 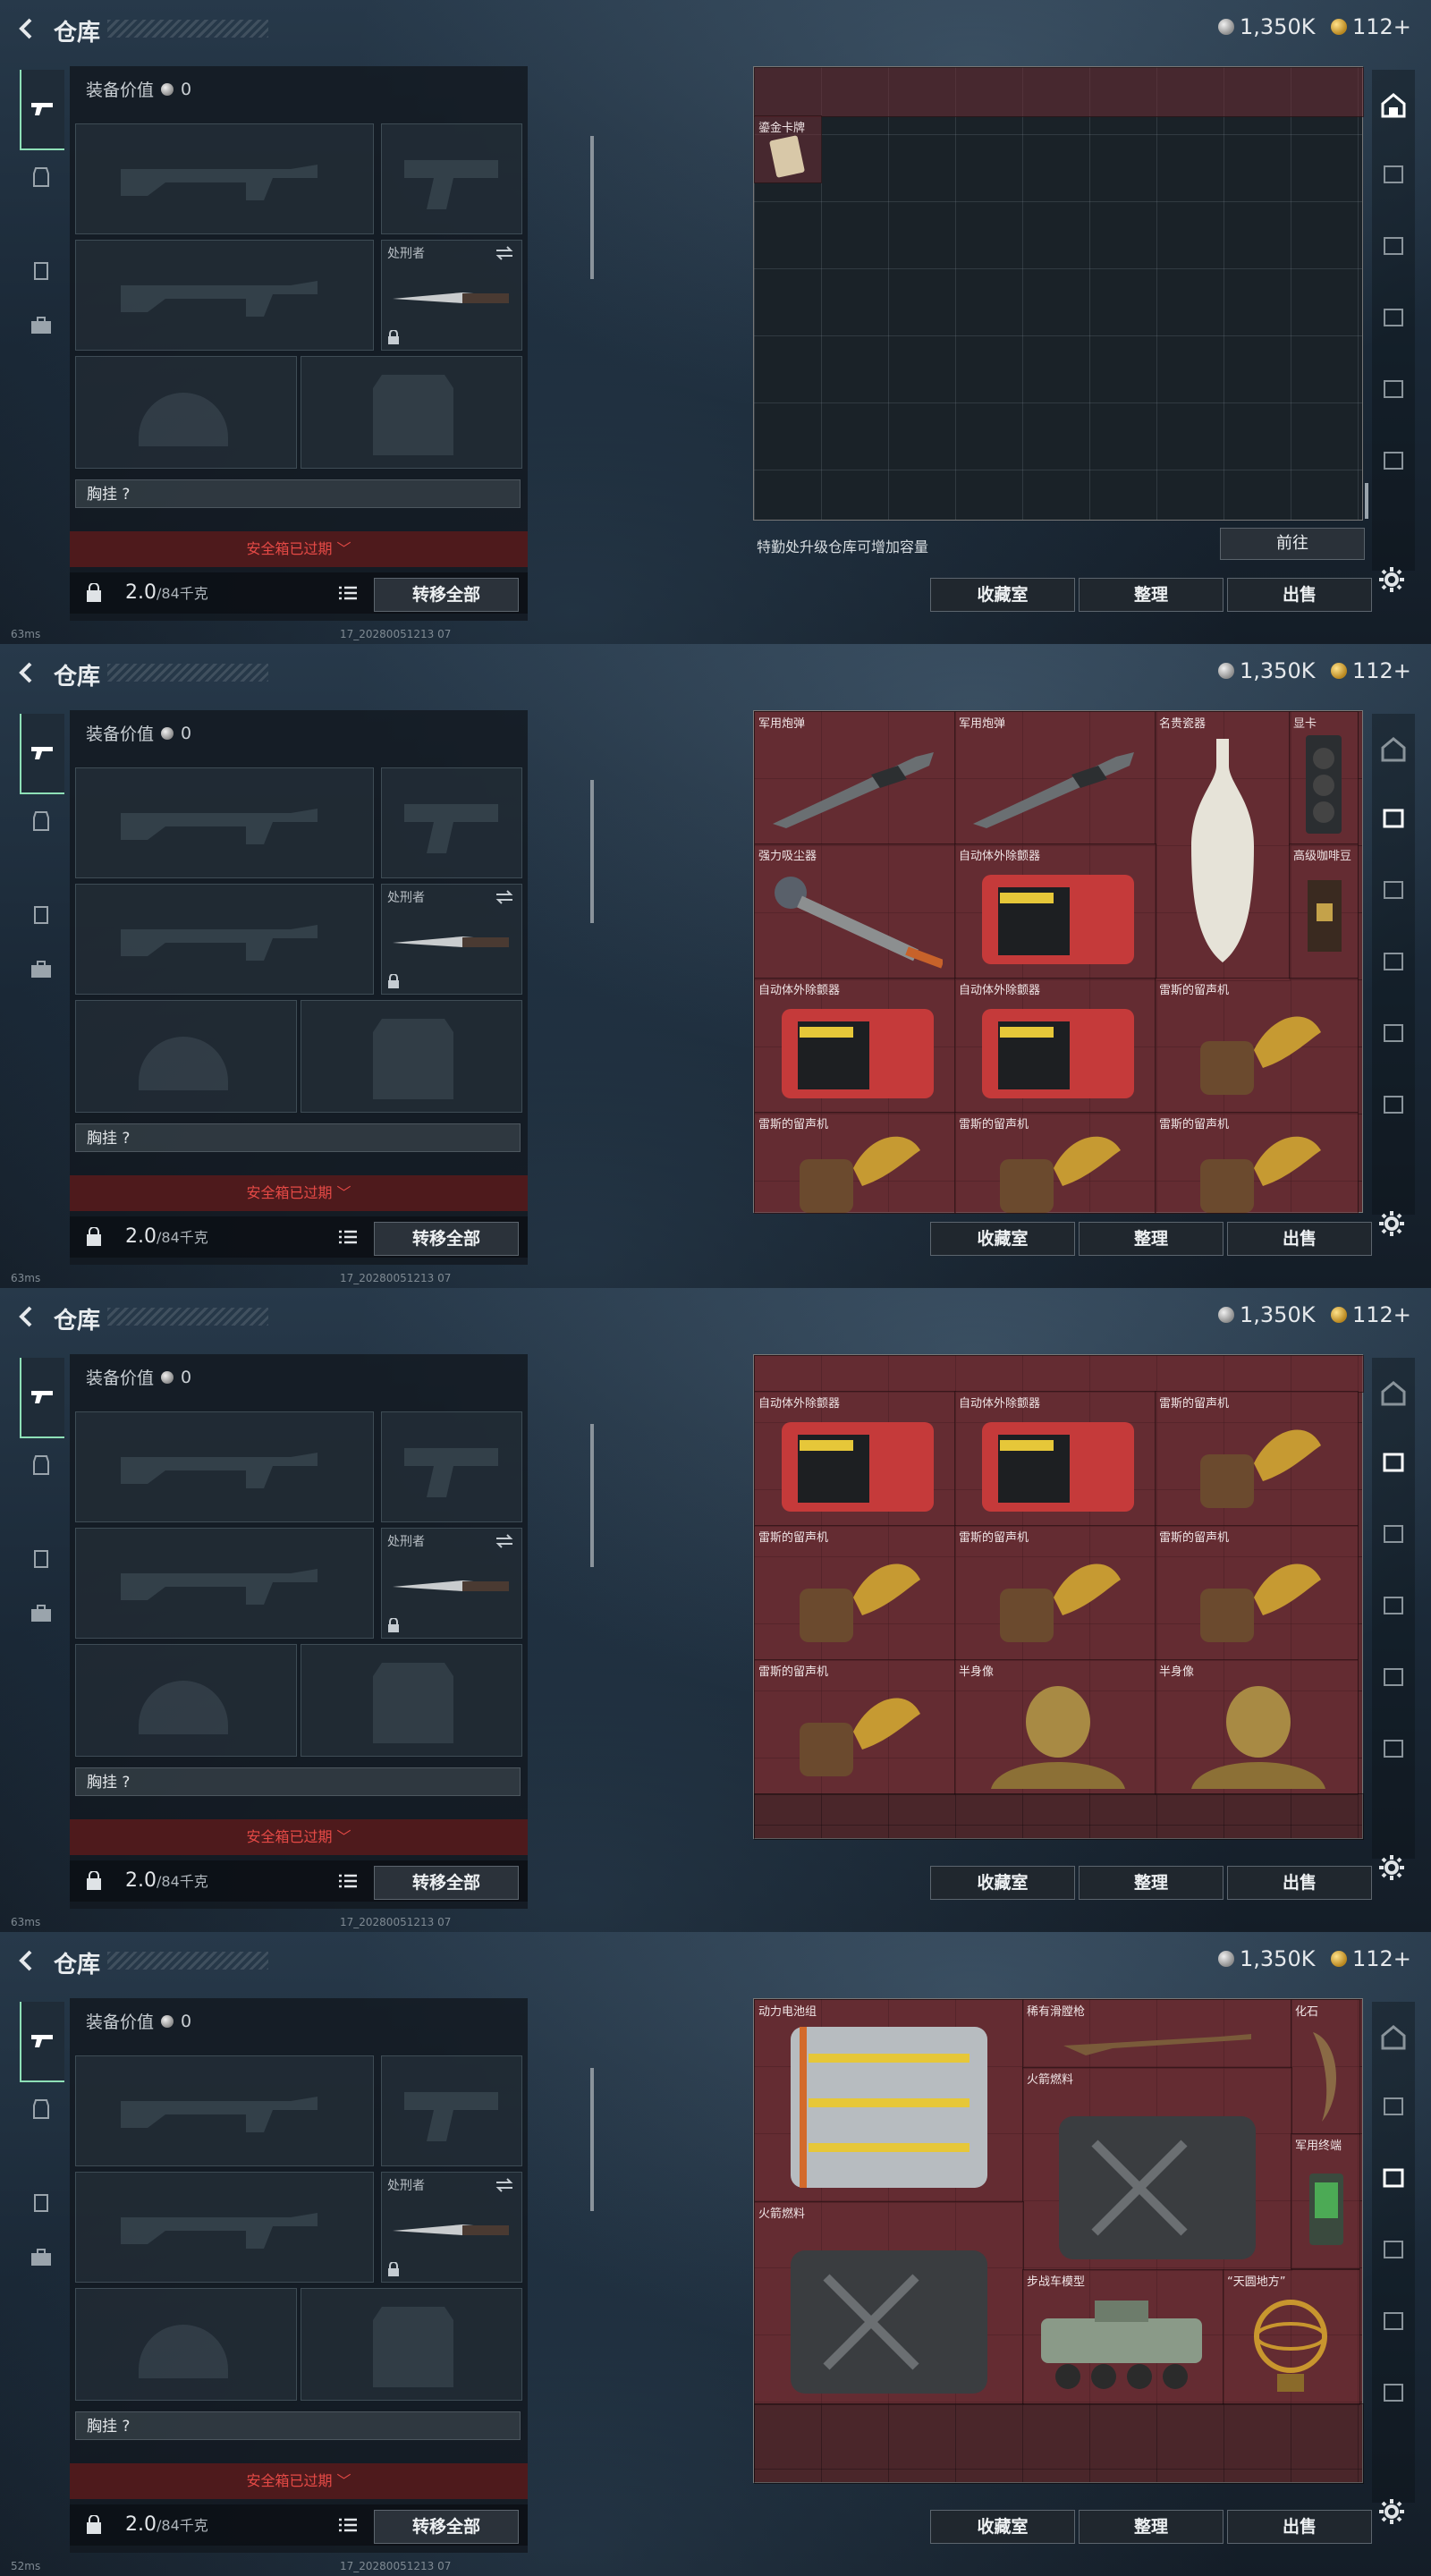 I want to click on warehouse-item: 显卡, so click(x=1324, y=778).